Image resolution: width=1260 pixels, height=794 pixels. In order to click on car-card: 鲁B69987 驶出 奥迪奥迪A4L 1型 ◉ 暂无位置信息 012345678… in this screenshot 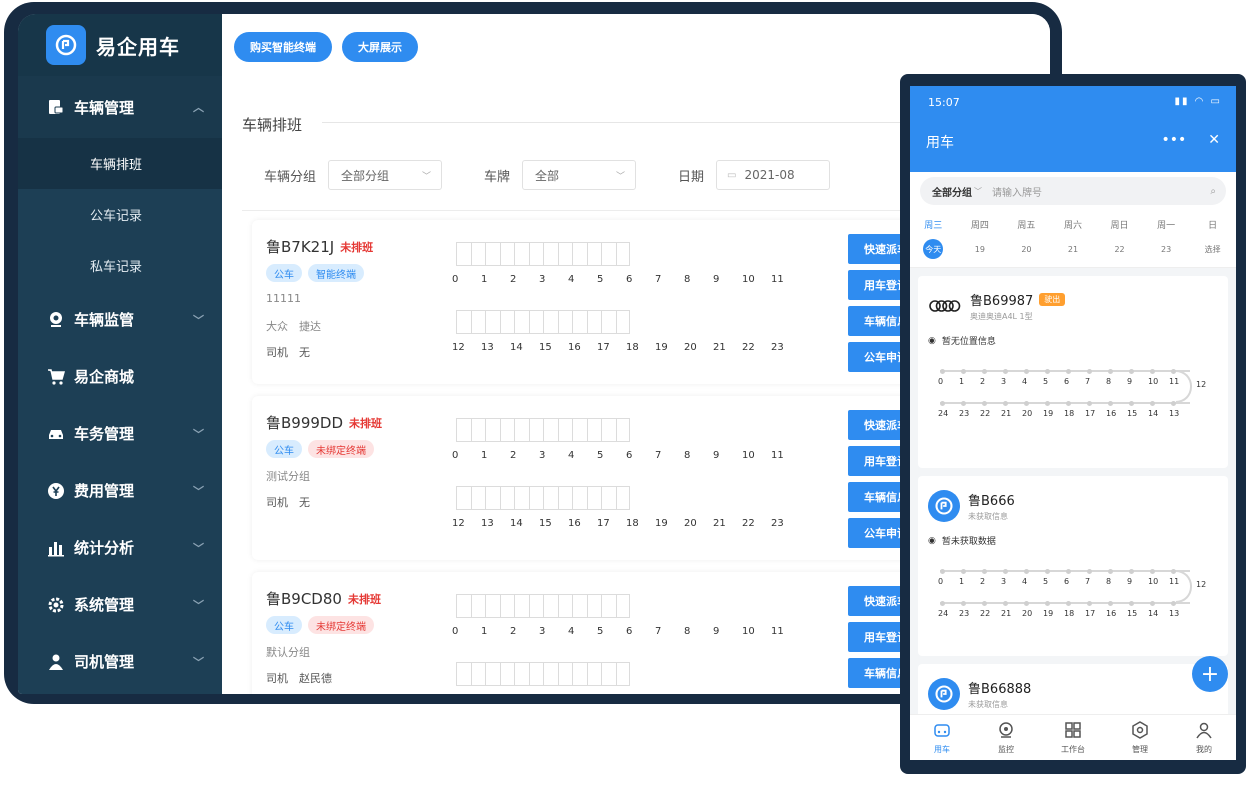, I will do `click(1073, 372)`.